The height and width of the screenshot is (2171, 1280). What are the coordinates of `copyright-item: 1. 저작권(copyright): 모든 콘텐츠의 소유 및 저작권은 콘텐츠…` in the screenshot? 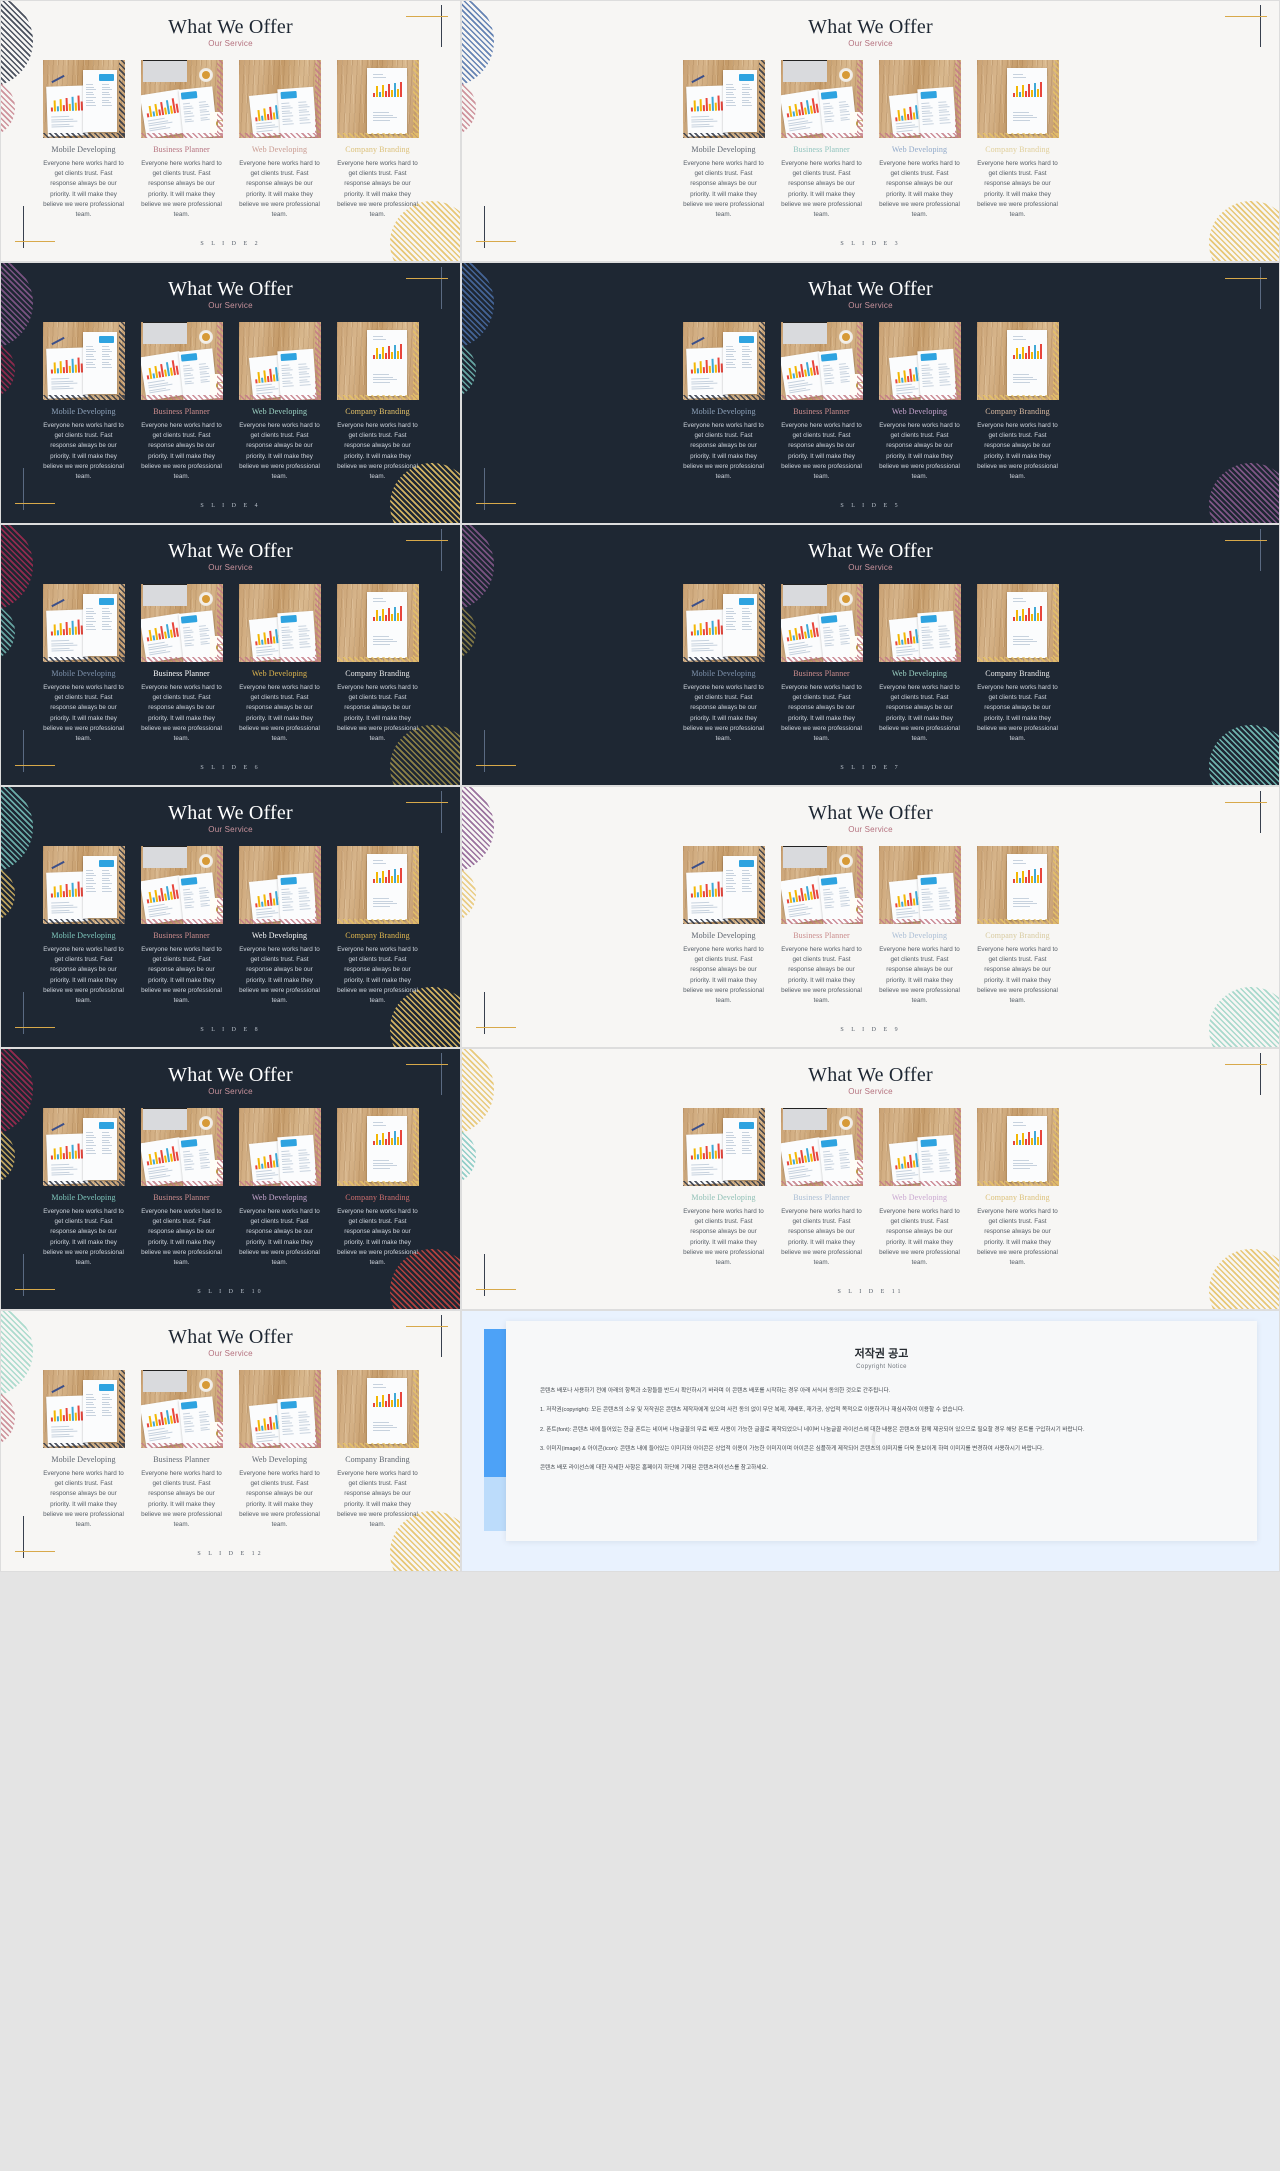 It's located at (752, 1410).